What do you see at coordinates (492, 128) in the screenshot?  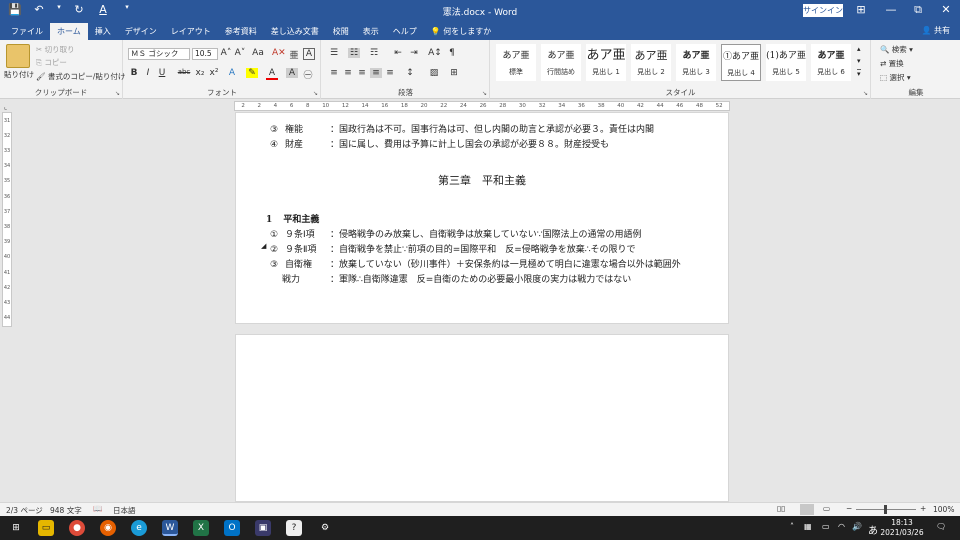 I see `item-description: ：国政行為は不可。国事行為は可、但し内閣の助言と承認が必要３。責任は内閣` at bounding box center [492, 128].